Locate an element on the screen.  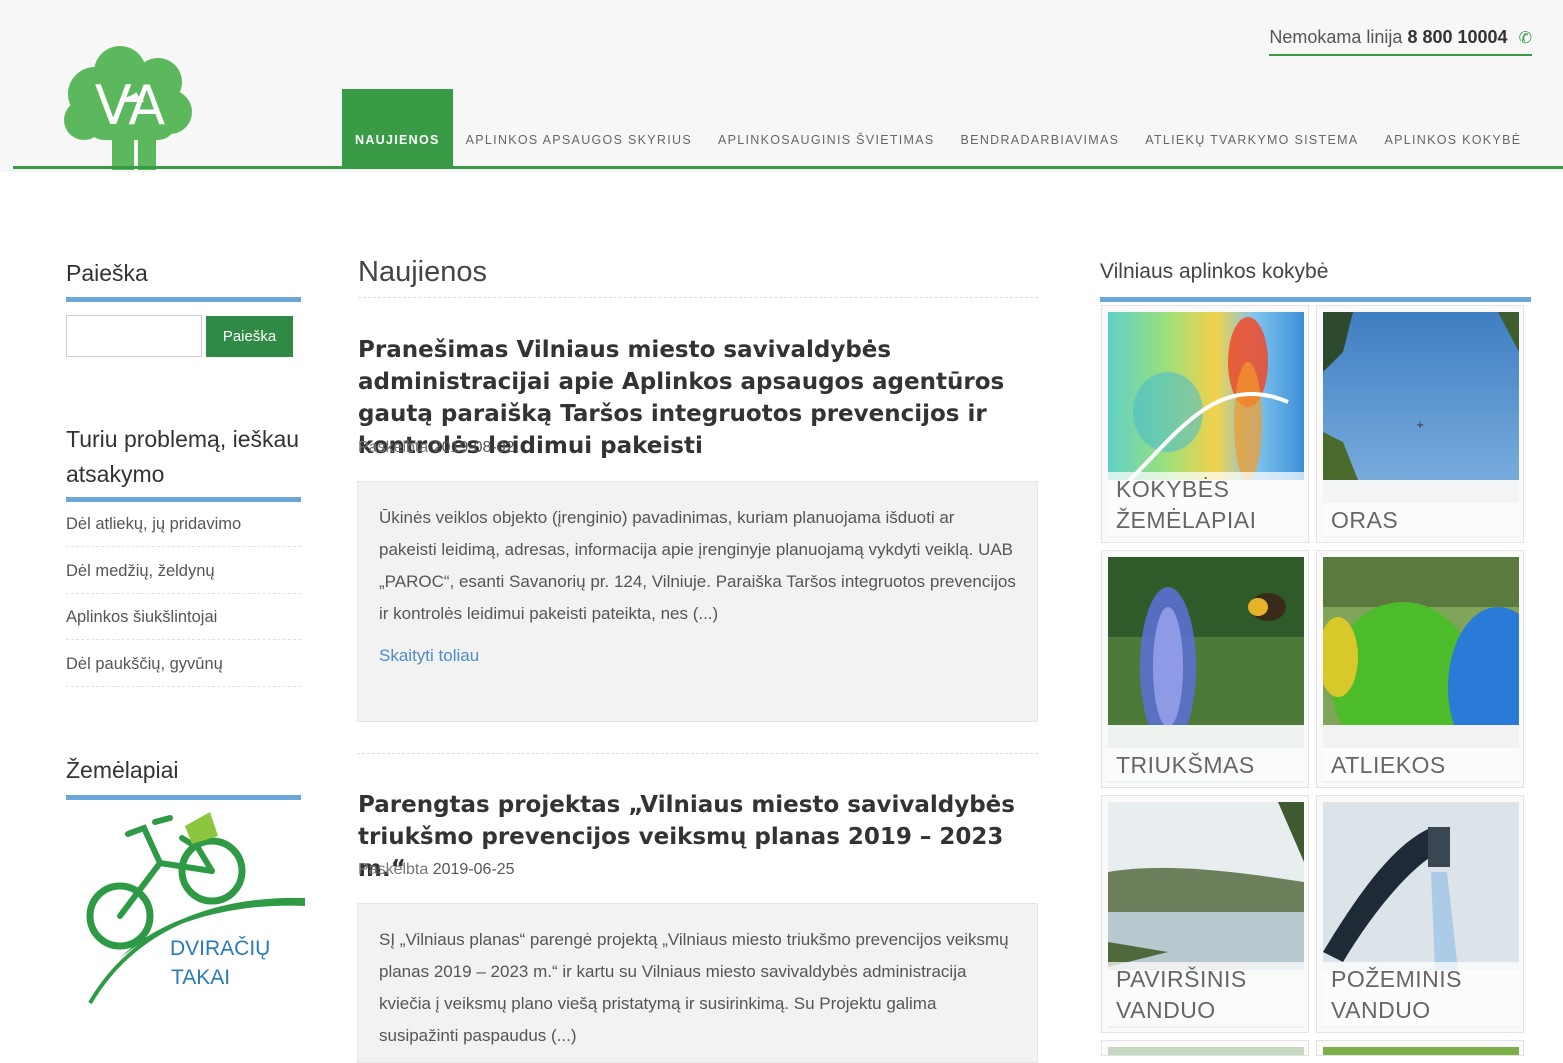
tile-noise: TRIUKŠMAS is located at coordinates (1205, 669).